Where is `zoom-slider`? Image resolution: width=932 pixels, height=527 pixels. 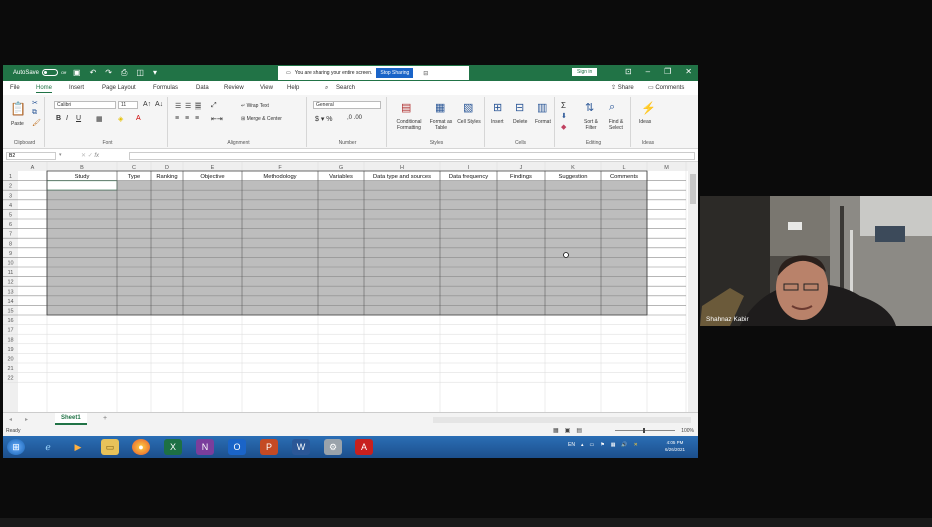 zoom-slider is located at coordinates (645, 430).